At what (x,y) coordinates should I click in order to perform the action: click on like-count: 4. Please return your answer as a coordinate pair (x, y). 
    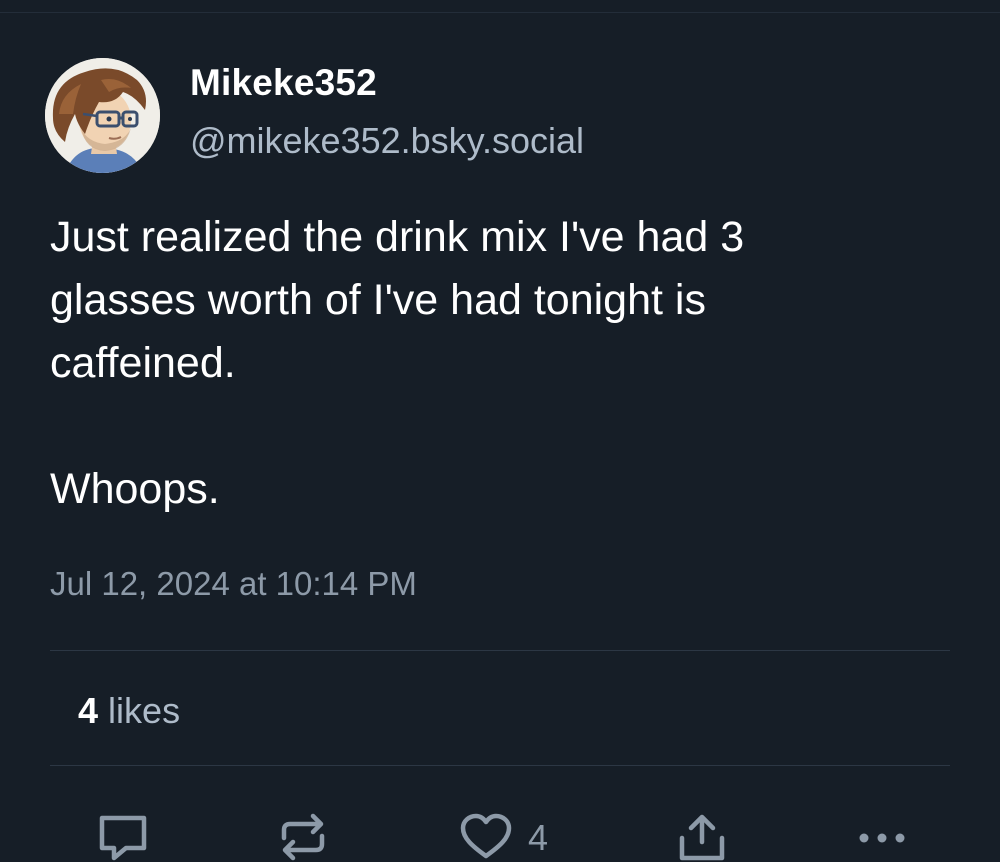
    Looking at the image, I should click on (538, 837).